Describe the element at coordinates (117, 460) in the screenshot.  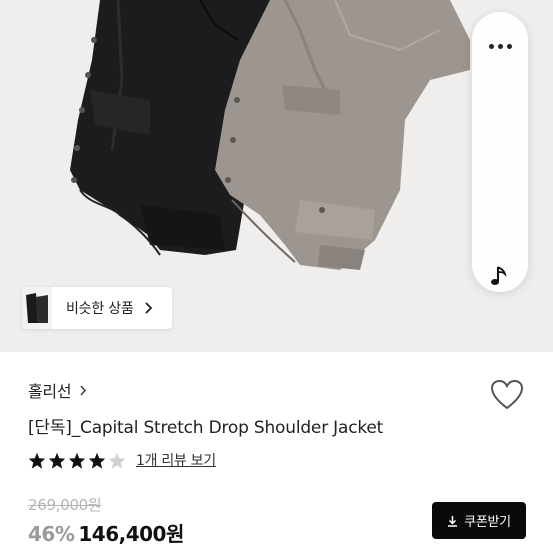
I see `star-empty-icon` at that location.